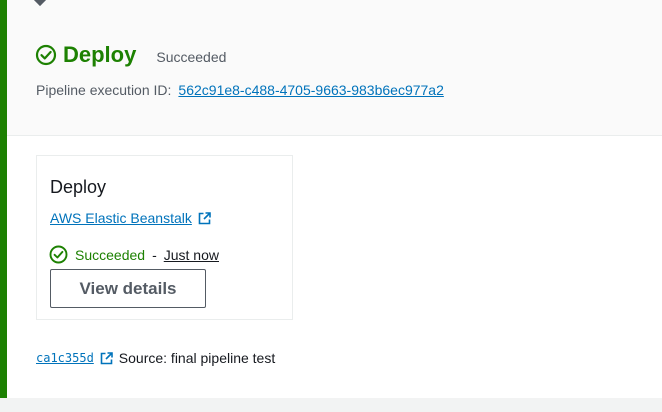 The height and width of the screenshot is (412, 662). I want to click on stage-title-row: Deploy Succeeded, so click(130, 55).